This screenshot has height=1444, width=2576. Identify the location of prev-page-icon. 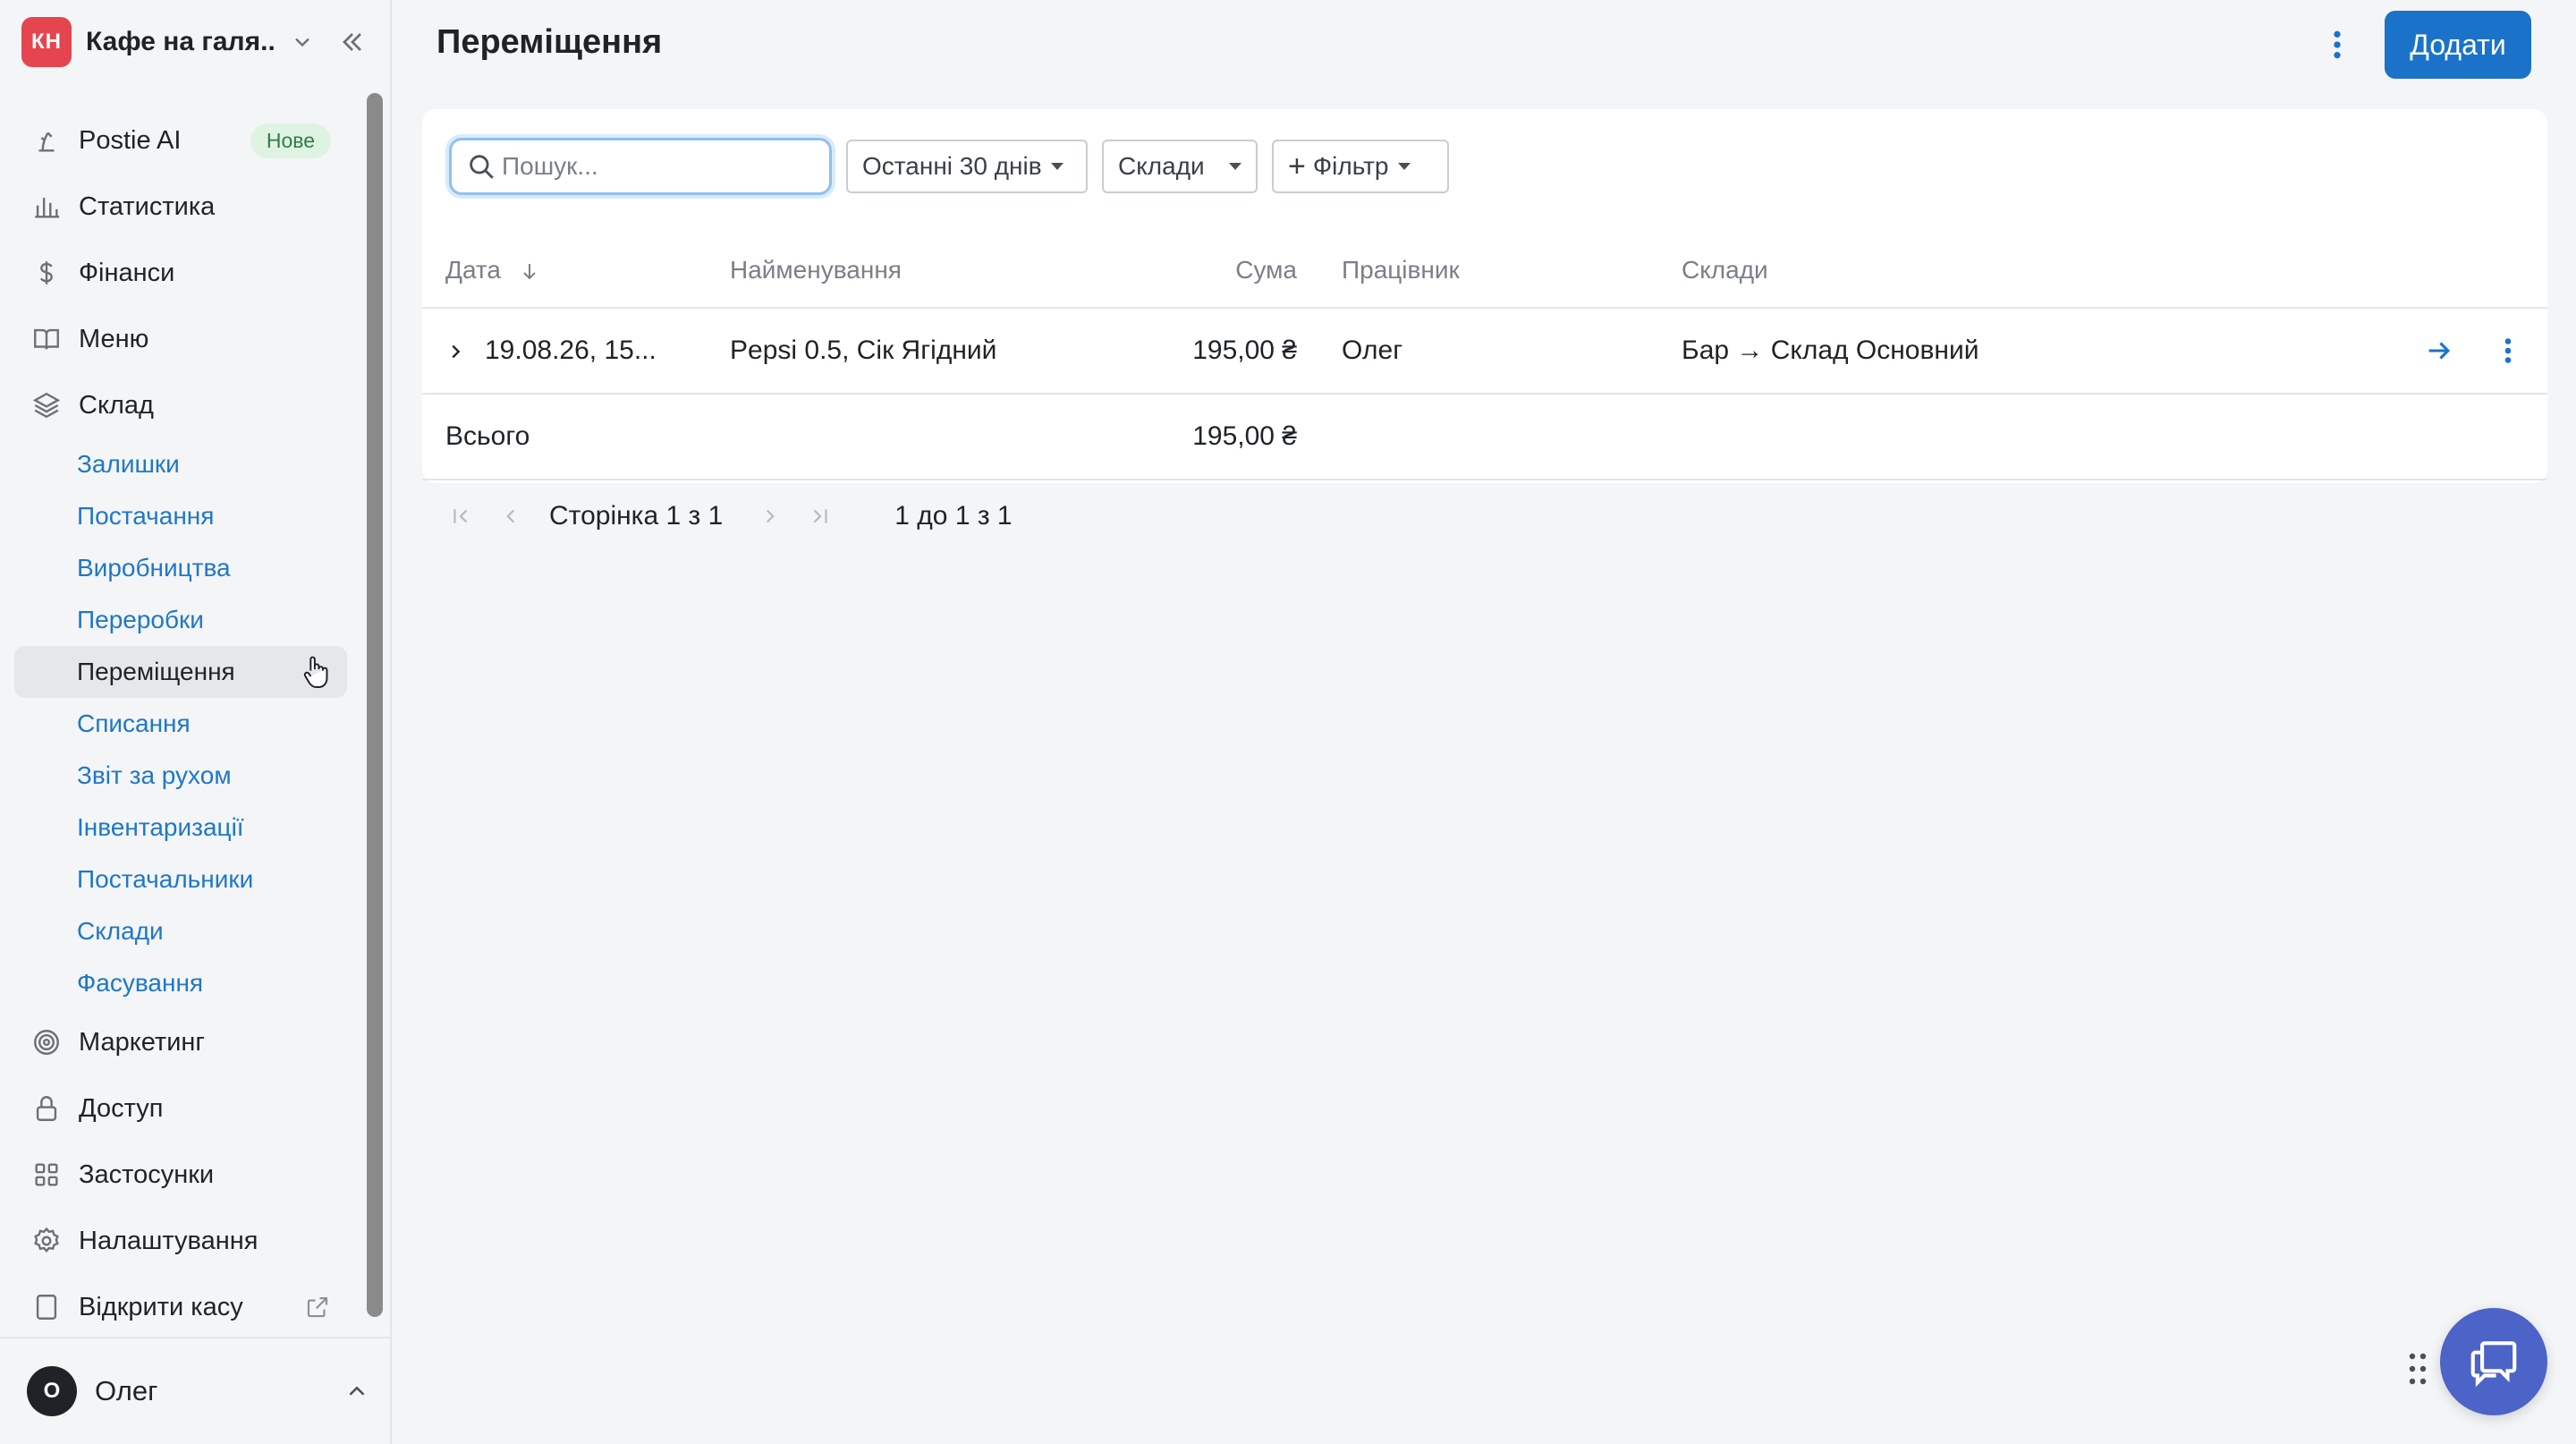
(510, 516).